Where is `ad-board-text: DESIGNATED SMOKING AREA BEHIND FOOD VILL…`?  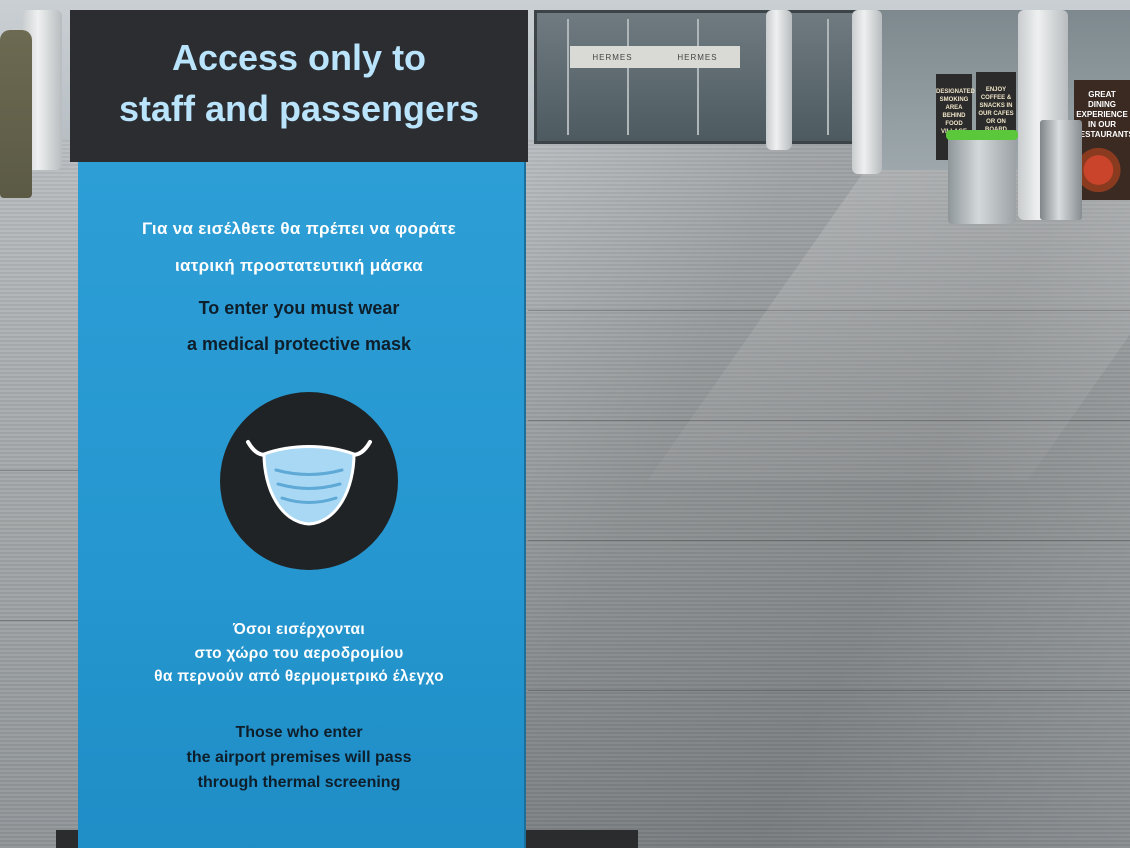
ad-board-text: DESIGNATED SMOKING AREA BEHIND FOOD VILL… is located at coordinates (955, 112).